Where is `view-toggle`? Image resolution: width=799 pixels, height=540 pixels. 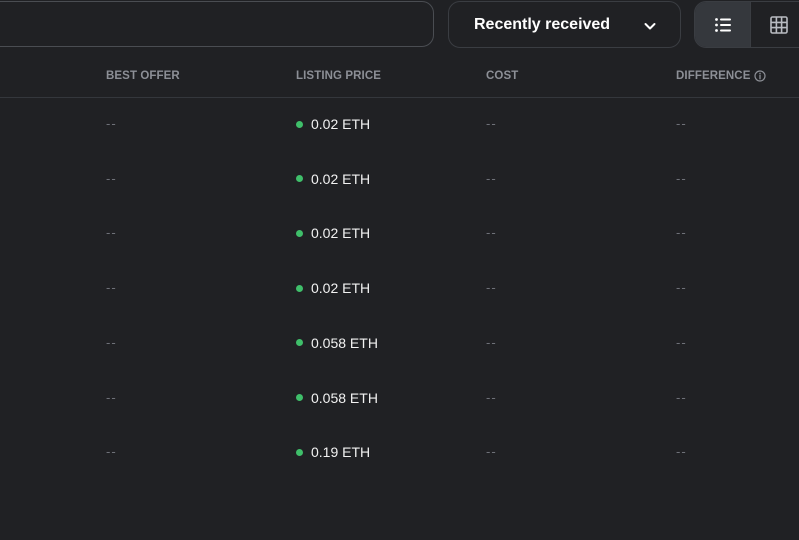
view-toggle is located at coordinates (746, 24).